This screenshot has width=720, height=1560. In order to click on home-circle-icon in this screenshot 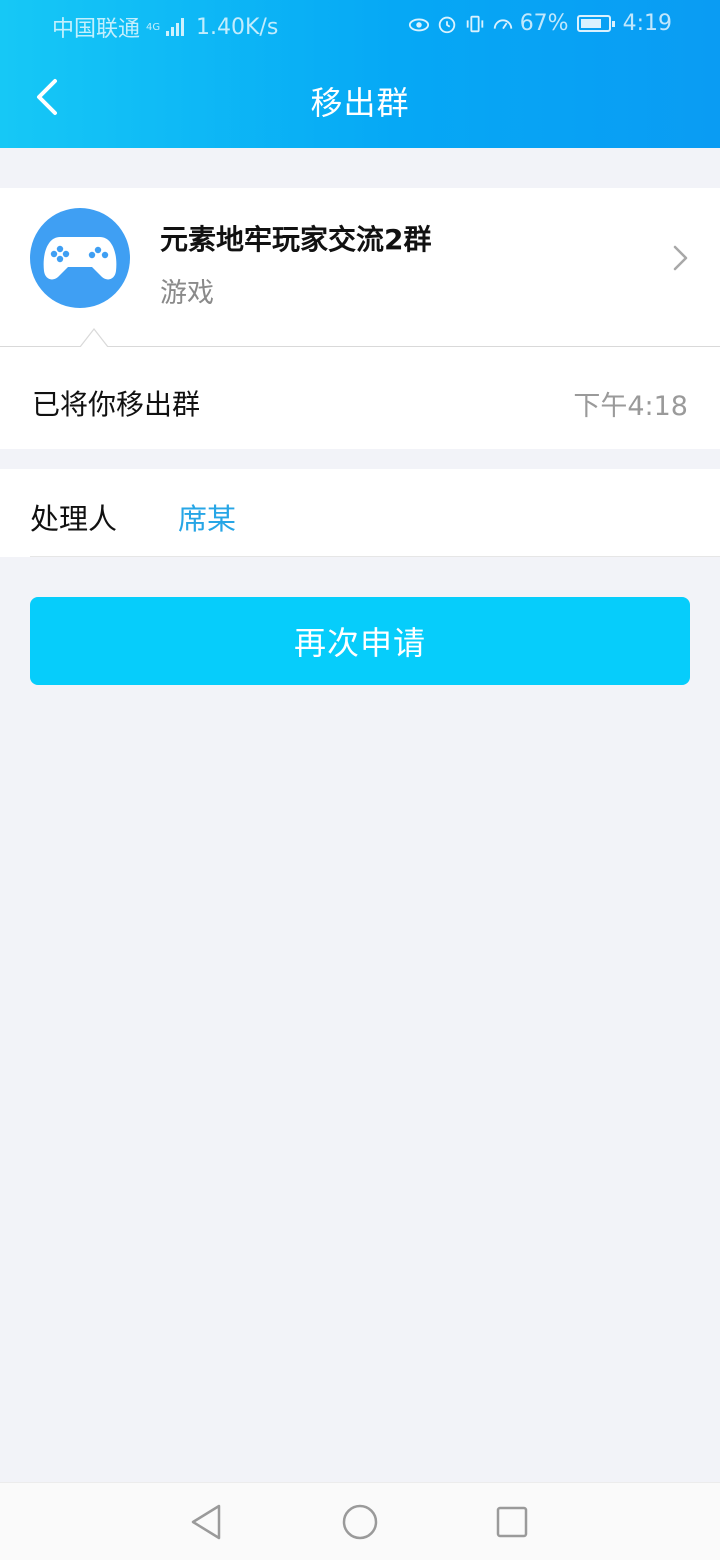, I will do `click(360, 1522)`.